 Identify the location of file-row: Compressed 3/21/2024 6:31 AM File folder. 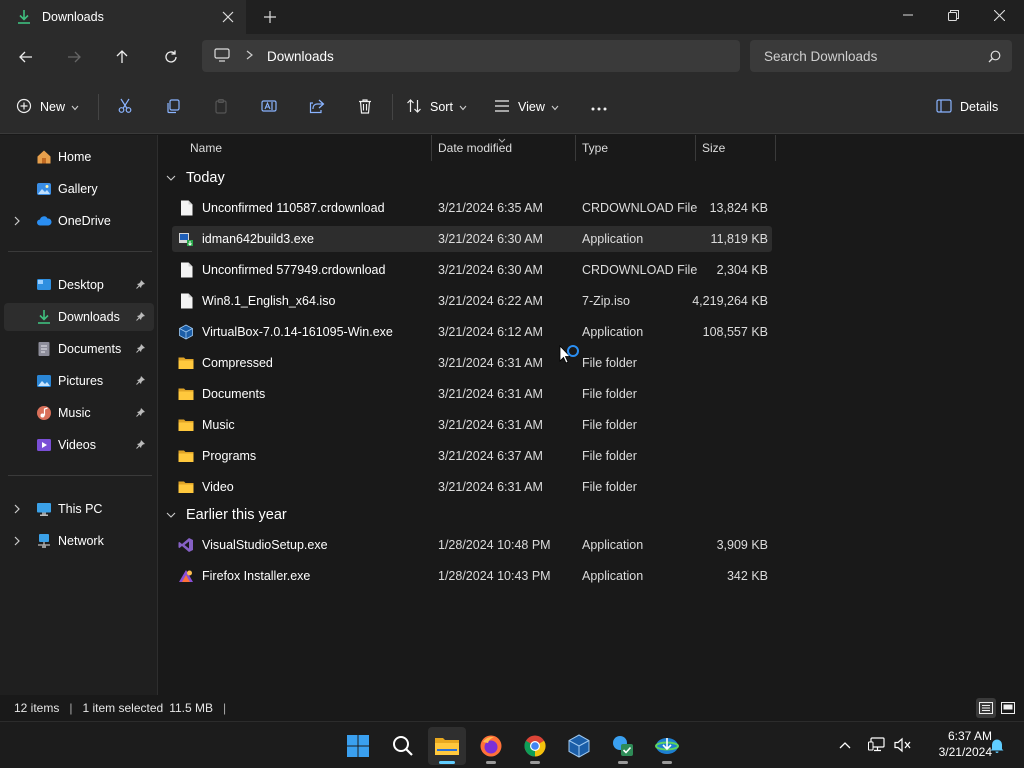
(472, 363).